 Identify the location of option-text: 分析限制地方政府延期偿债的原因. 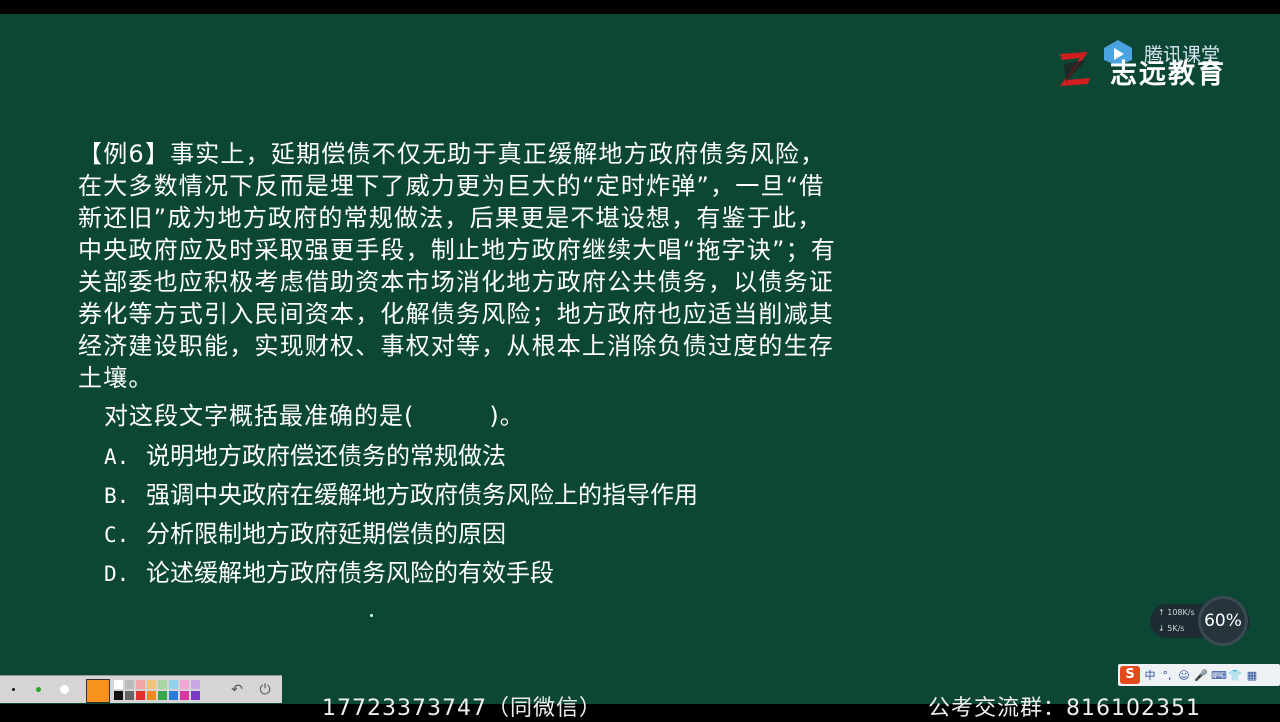
(326, 534).